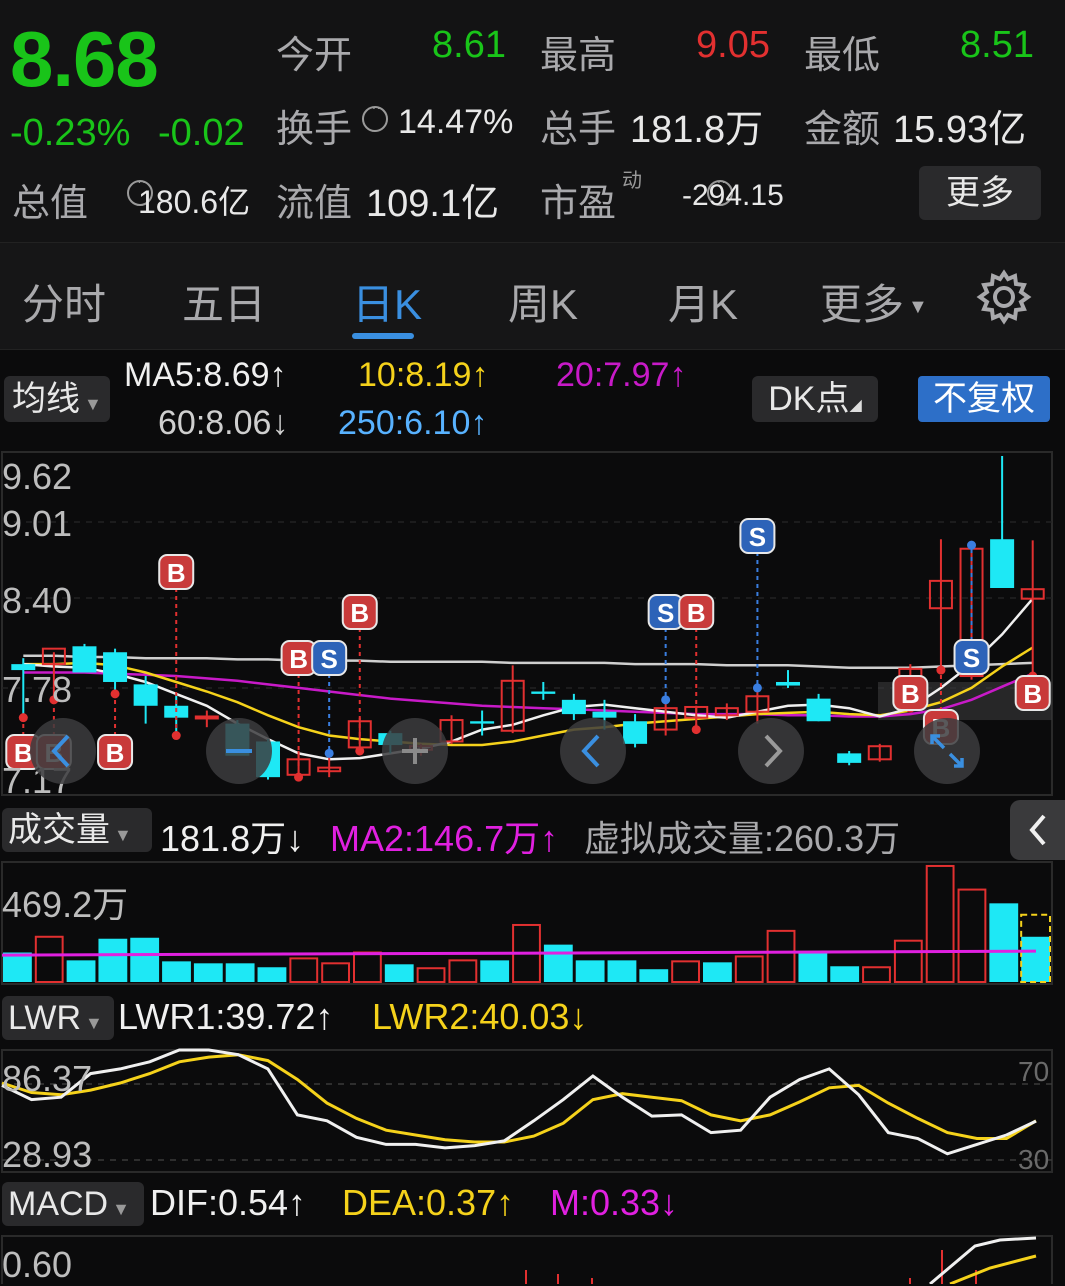 The height and width of the screenshot is (1286, 1065). I want to click on tab-monthly-k: 月K, so click(703, 301).